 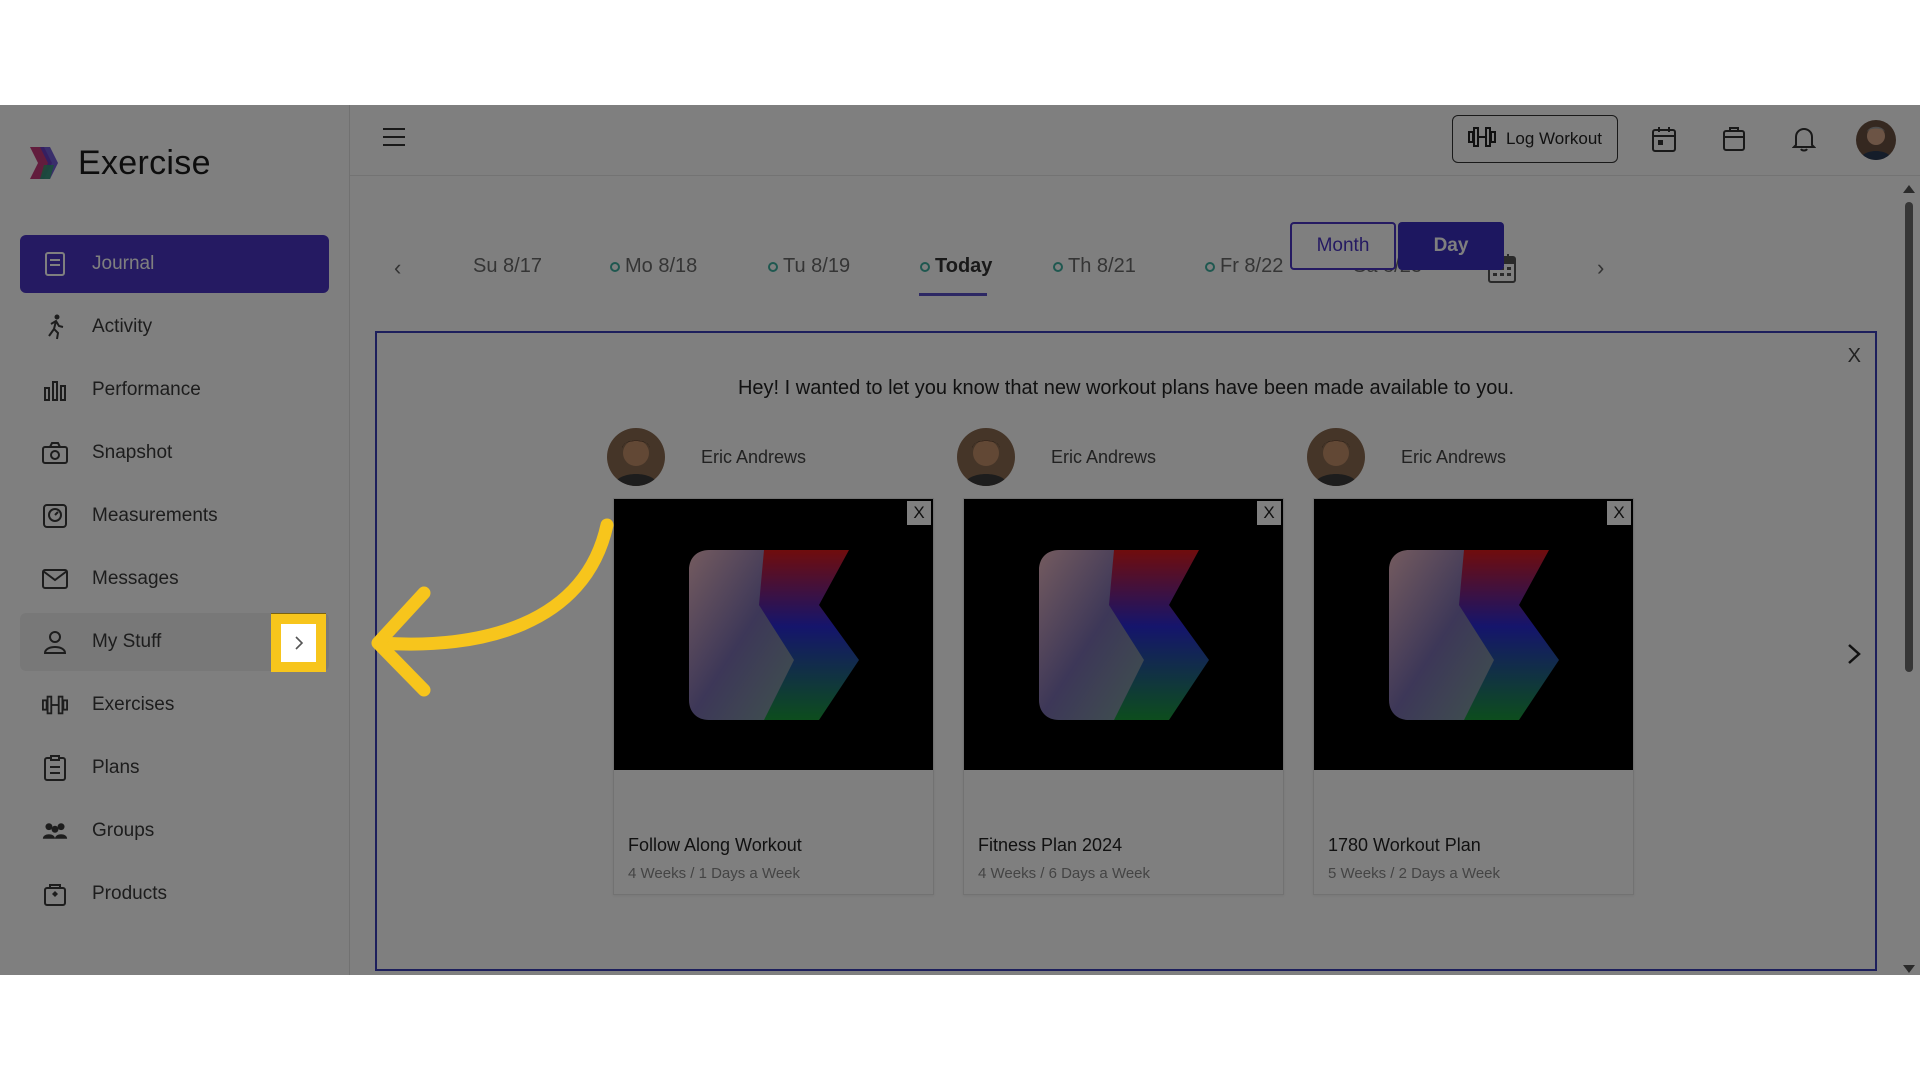 What do you see at coordinates (816, 266) in the screenshot?
I see `date-label: Tu 8/19` at bounding box center [816, 266].